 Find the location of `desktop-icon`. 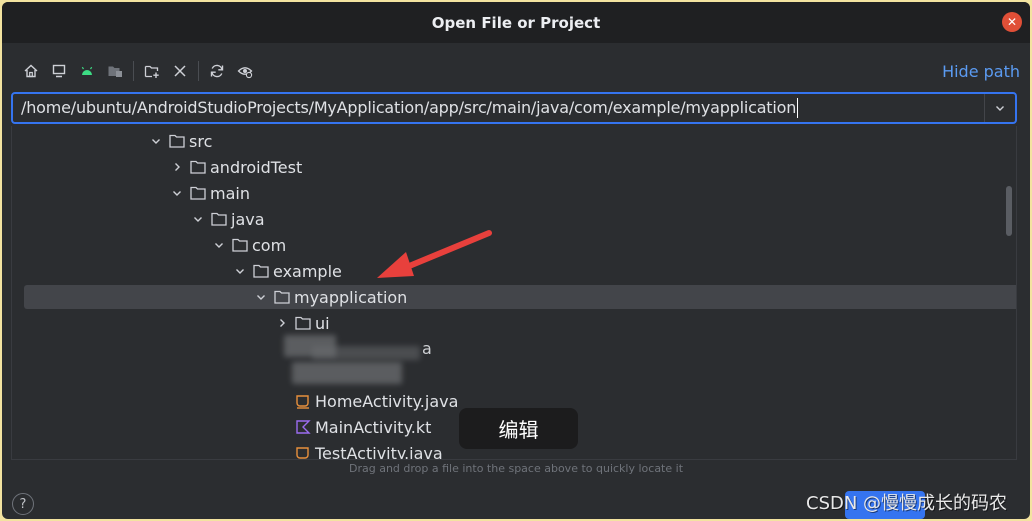

desktop-icon is located at coordinates (59, 71).